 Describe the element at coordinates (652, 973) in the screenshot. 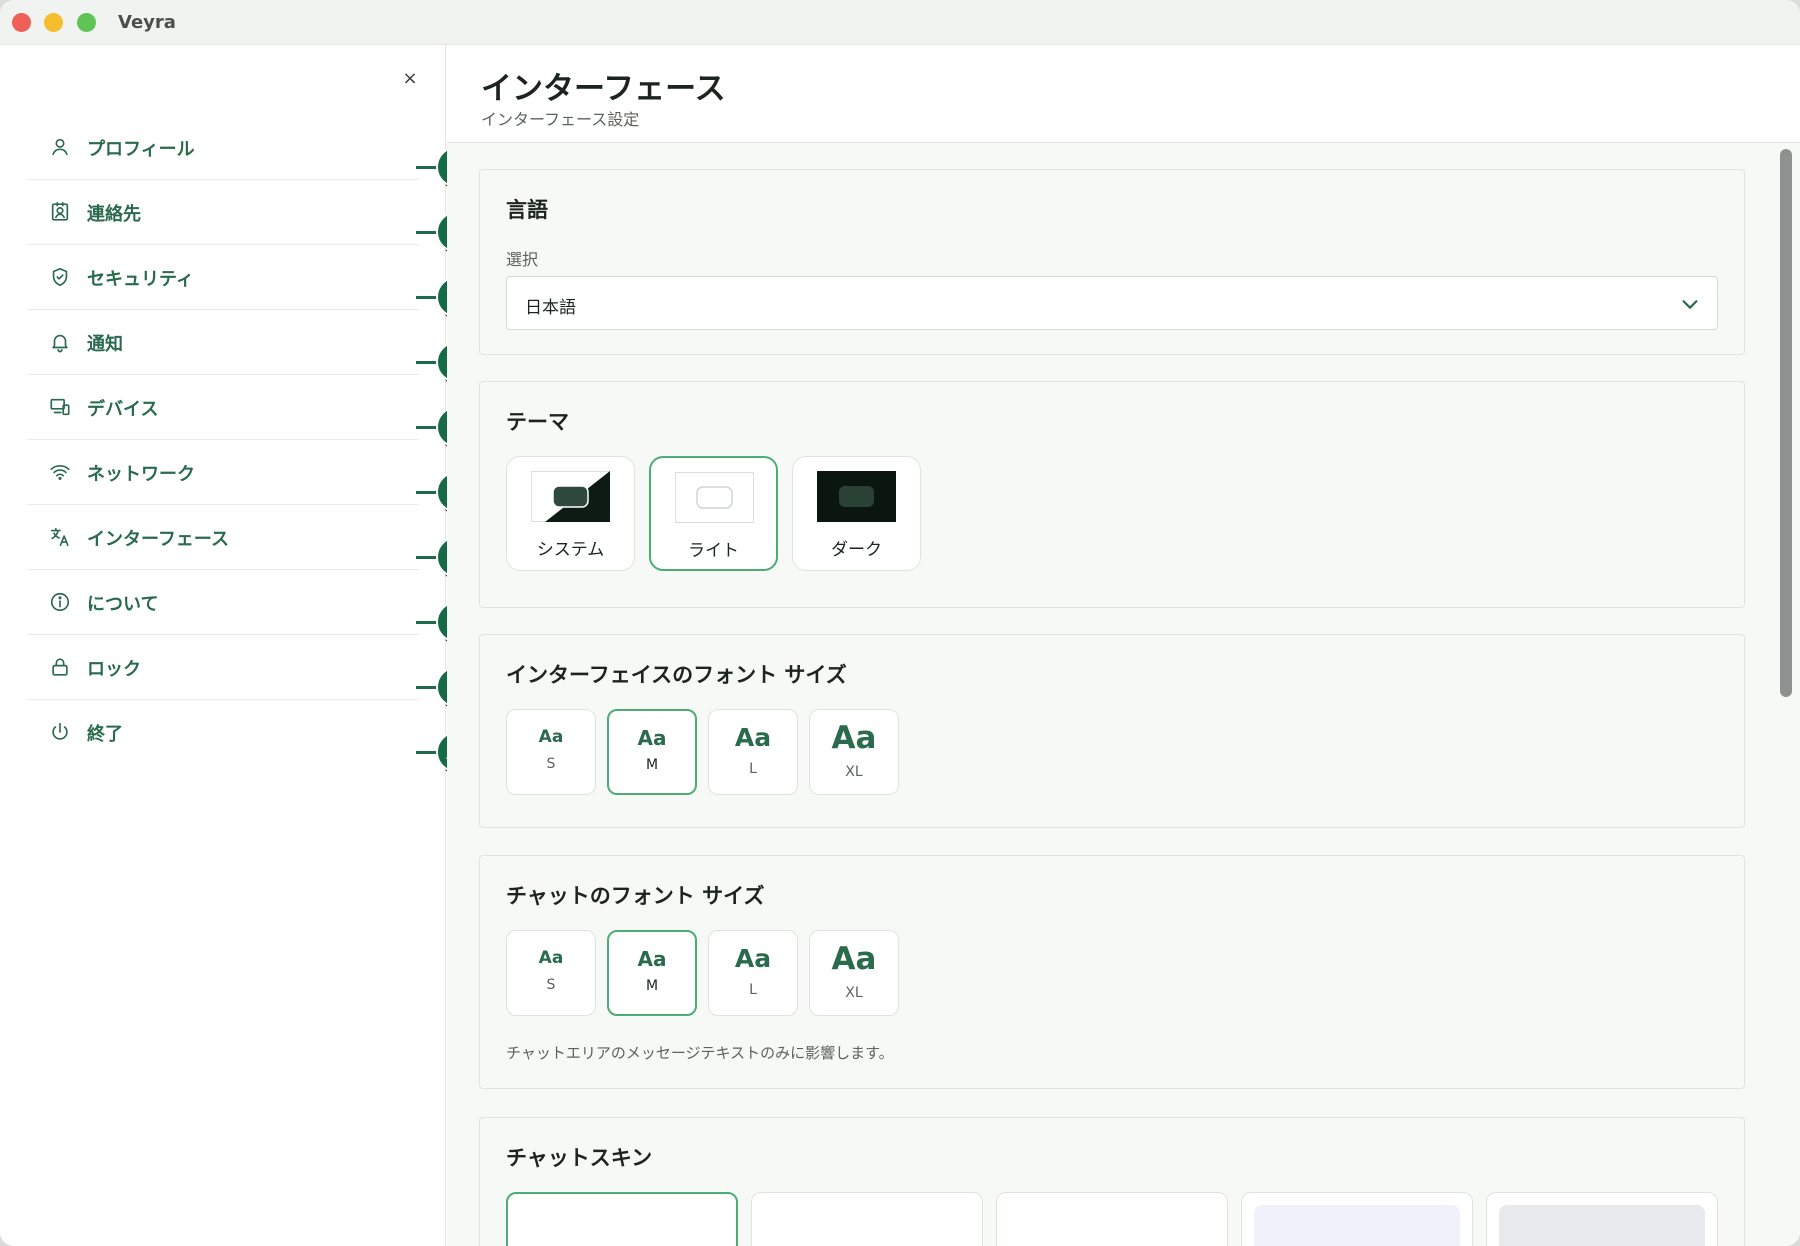

I see `chat-font-size-m: Aa M` at that location.